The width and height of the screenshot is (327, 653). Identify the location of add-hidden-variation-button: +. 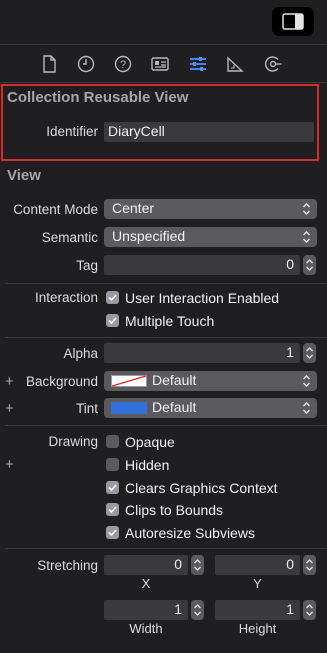
(9, 464).